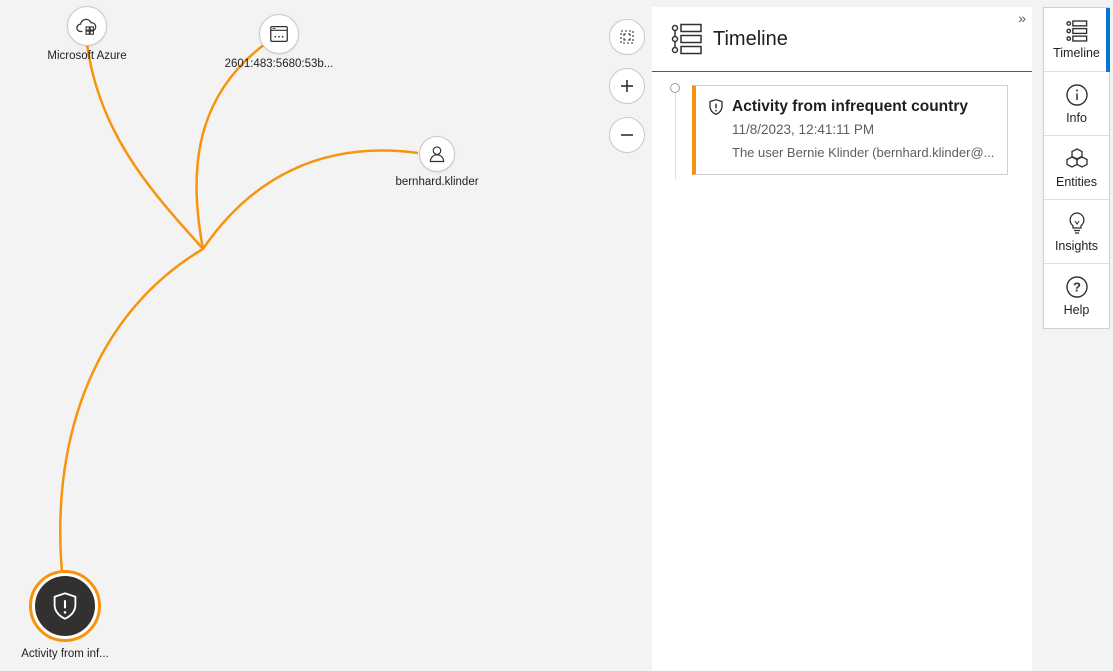 This screenshot has width=1113, height=671. Describe the element at coordinates (437, 154) in the screenshot. I see `user-icon` at that location.